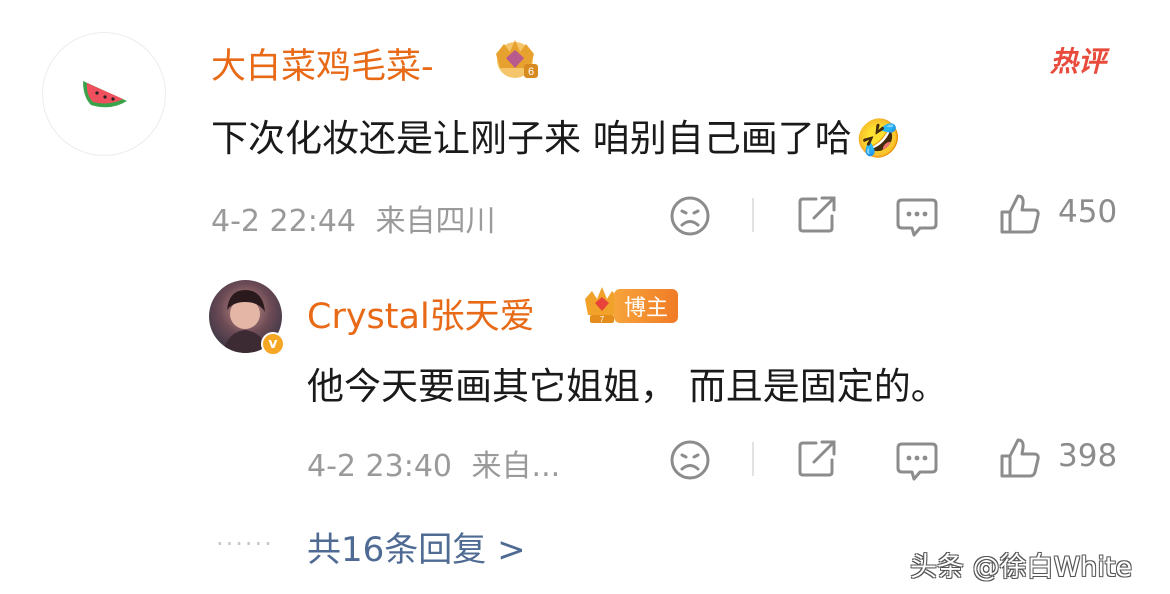  Describe the element at coordinates (416, 546) in the screenshot. I see `view-more-replies-link: 共16条回复 >` at that location.